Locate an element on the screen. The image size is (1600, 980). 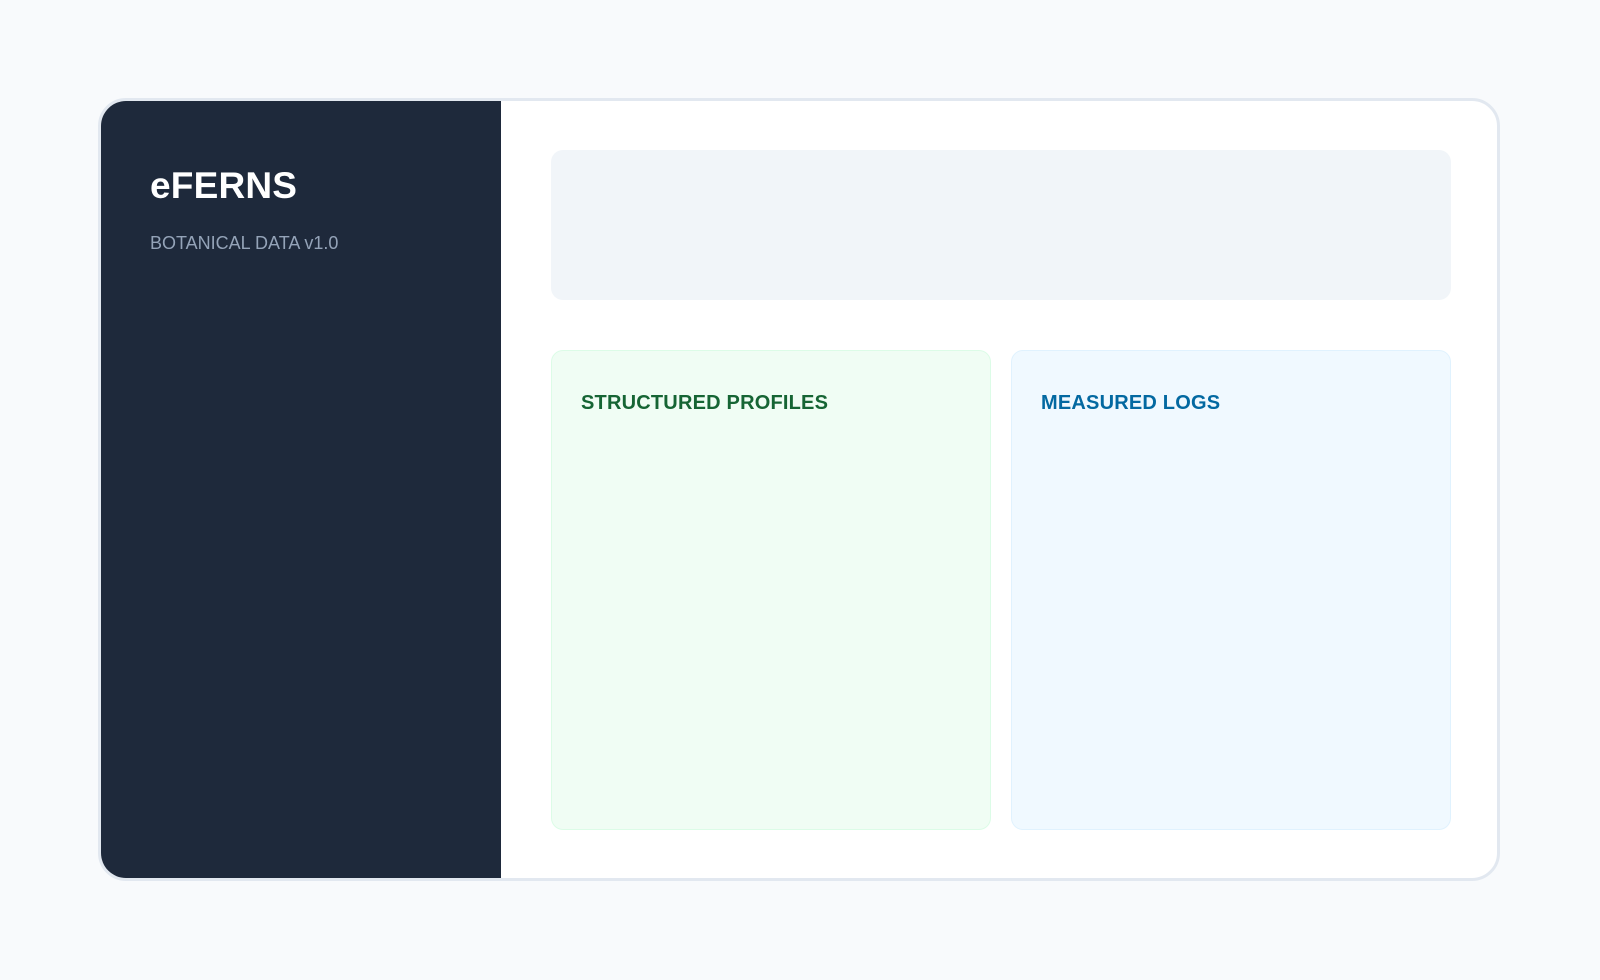
measured-logs-title: MEASURED LOGS is located at coordinates (1131, 403).